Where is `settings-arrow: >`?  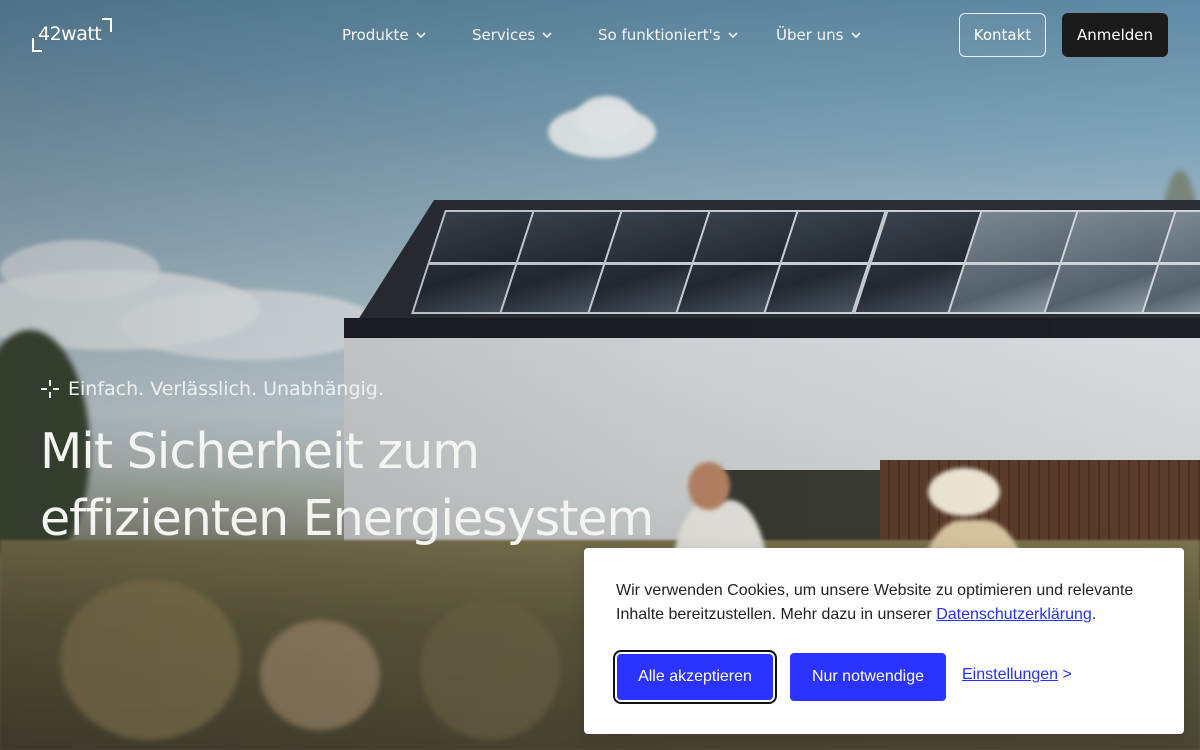 settings-arrow: > is located at coordinates (1067, 674).